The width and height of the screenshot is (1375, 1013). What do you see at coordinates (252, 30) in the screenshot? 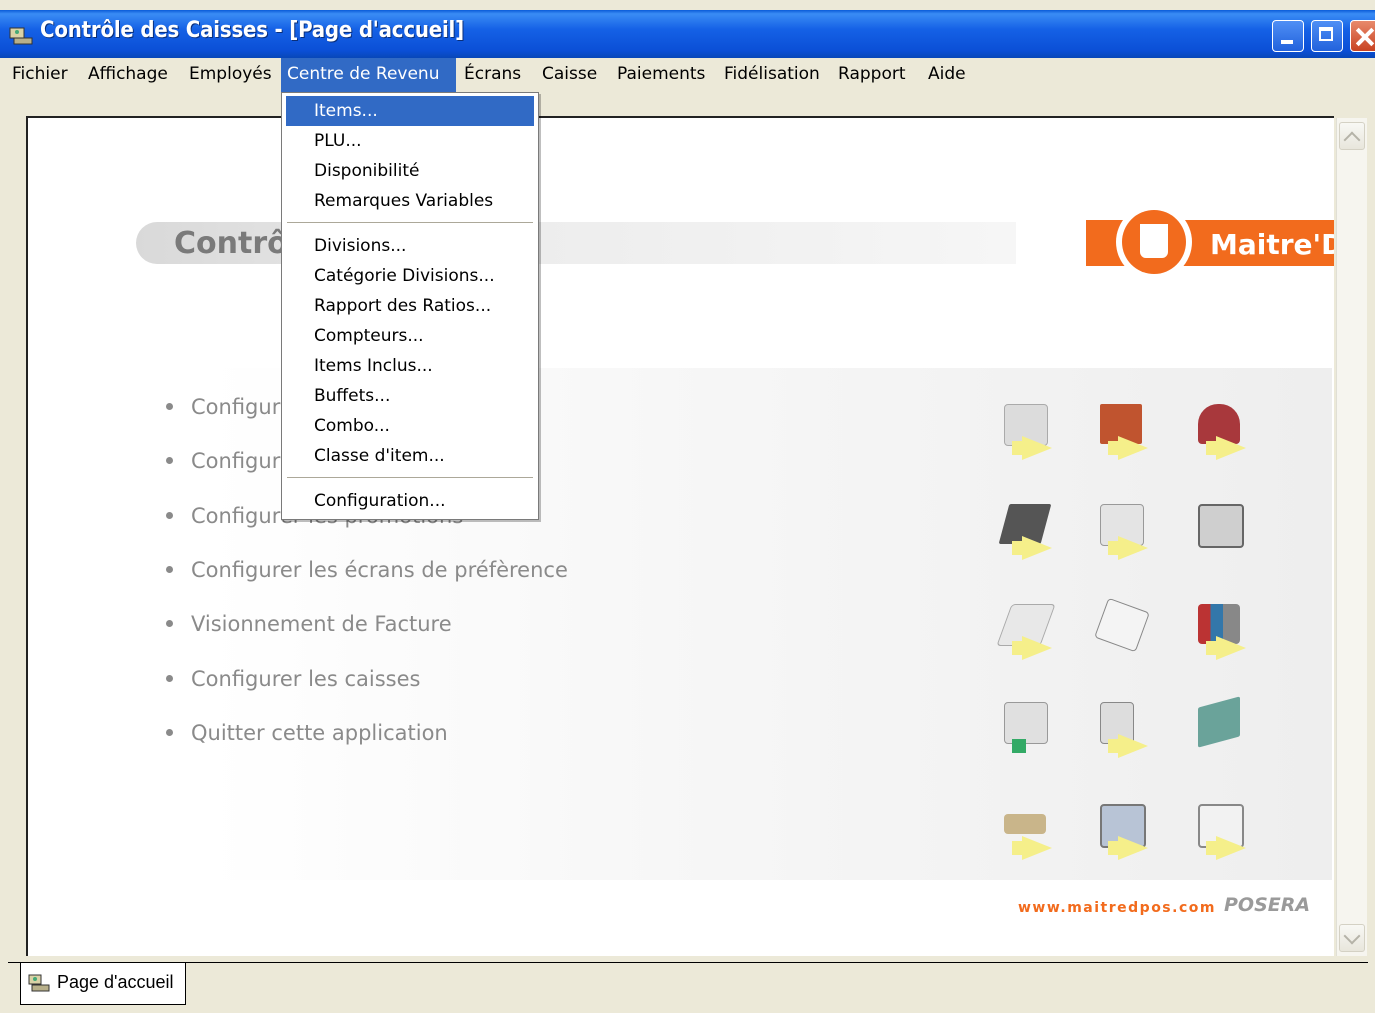
I see `window-title: Contrôle des Caisses - [Page d'accueil]` at bounding box center [252, 30].